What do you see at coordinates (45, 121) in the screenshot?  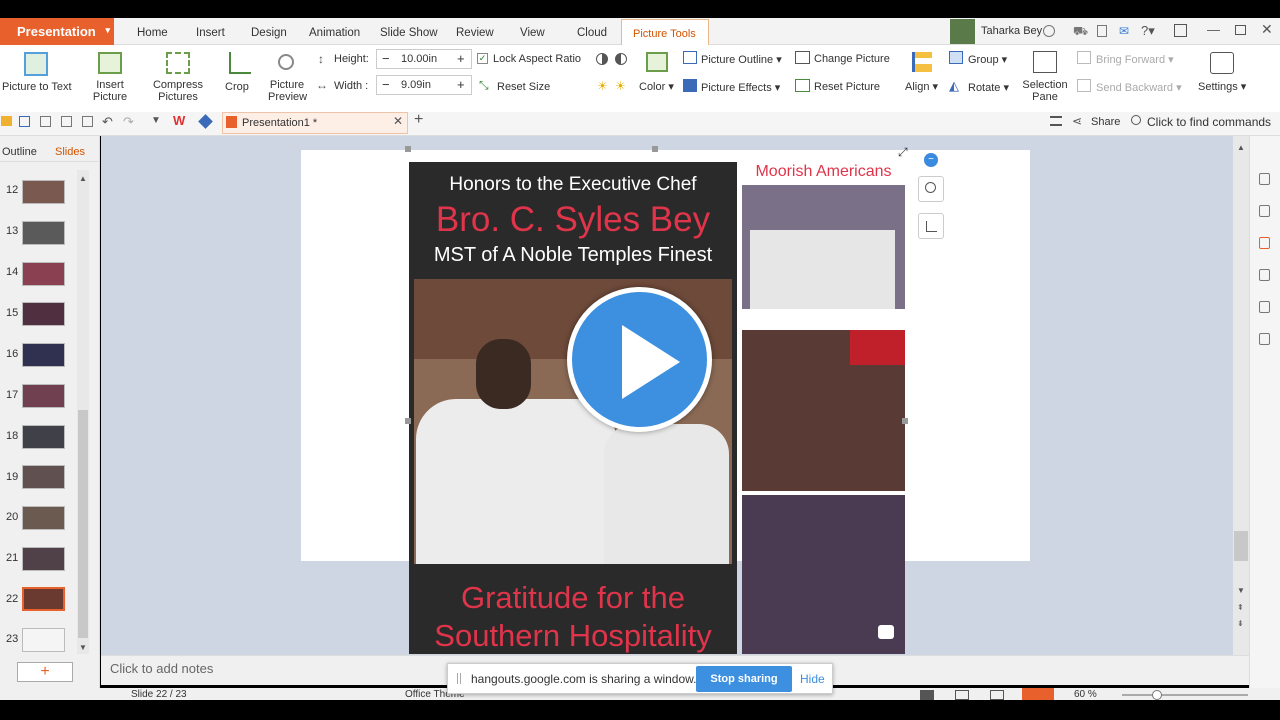 I see `export-icon` at bounding box center [45, 121].